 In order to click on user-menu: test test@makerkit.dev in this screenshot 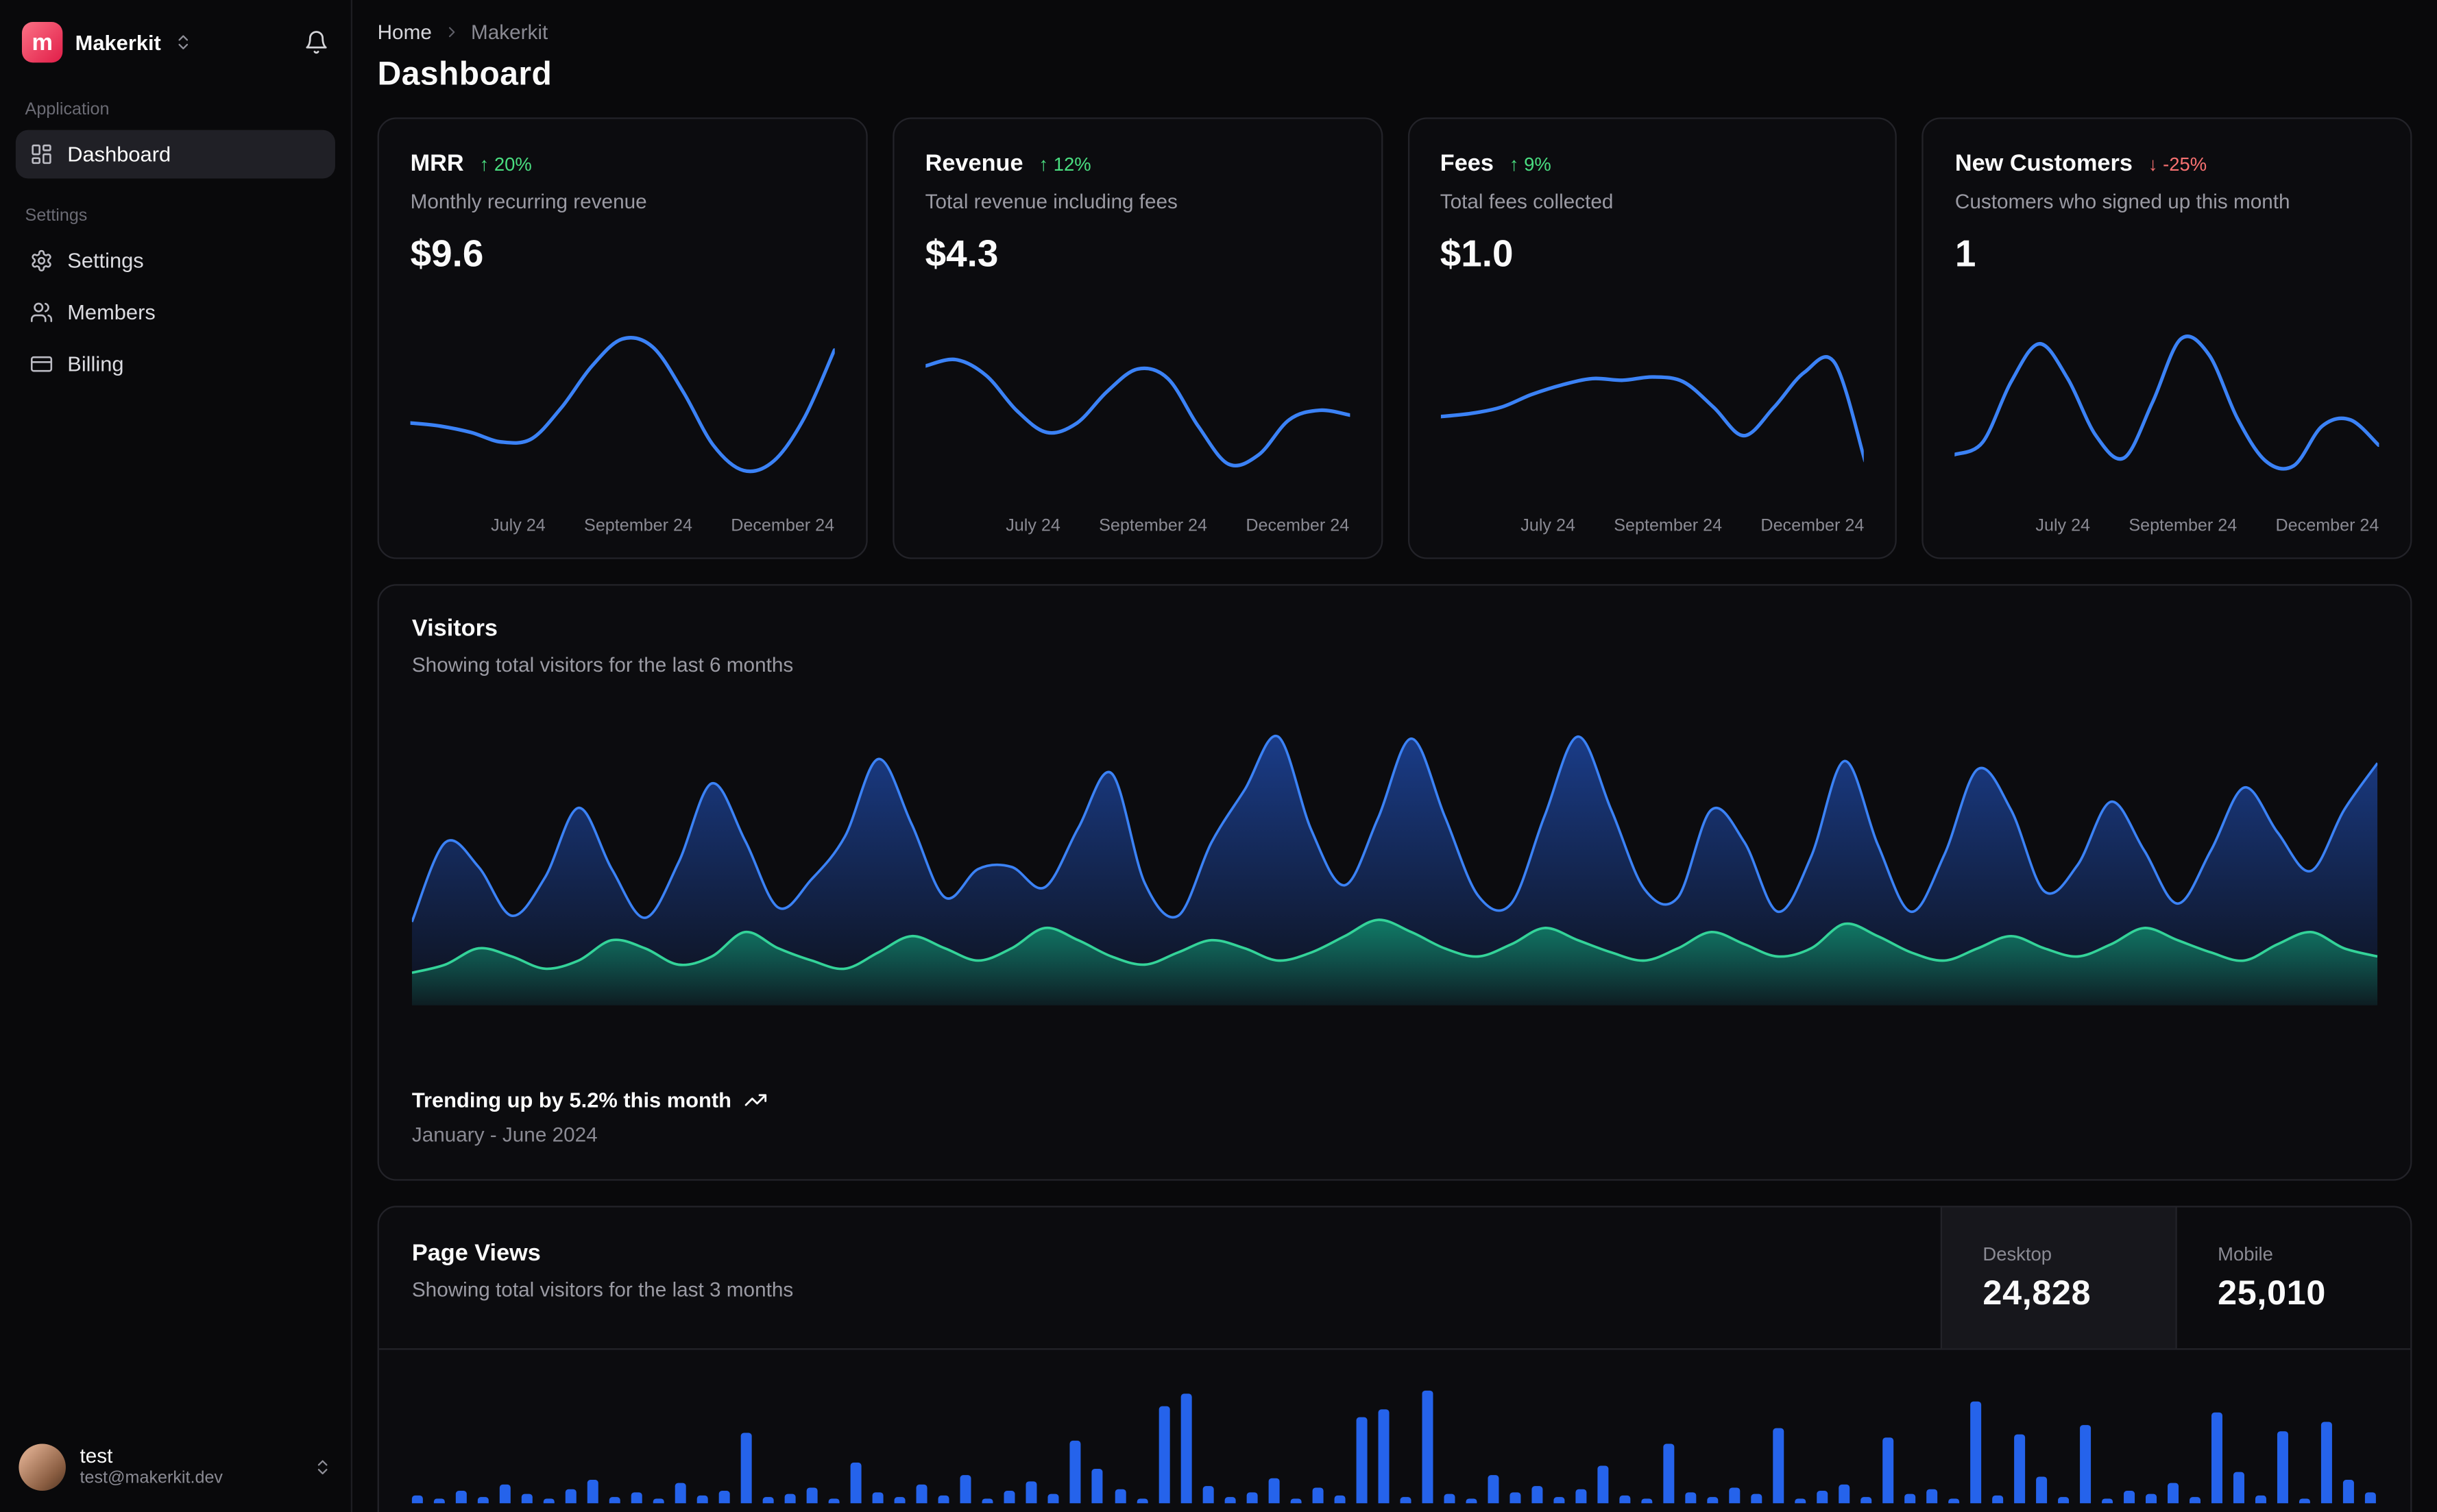, I will do `click(176, 1464)`.